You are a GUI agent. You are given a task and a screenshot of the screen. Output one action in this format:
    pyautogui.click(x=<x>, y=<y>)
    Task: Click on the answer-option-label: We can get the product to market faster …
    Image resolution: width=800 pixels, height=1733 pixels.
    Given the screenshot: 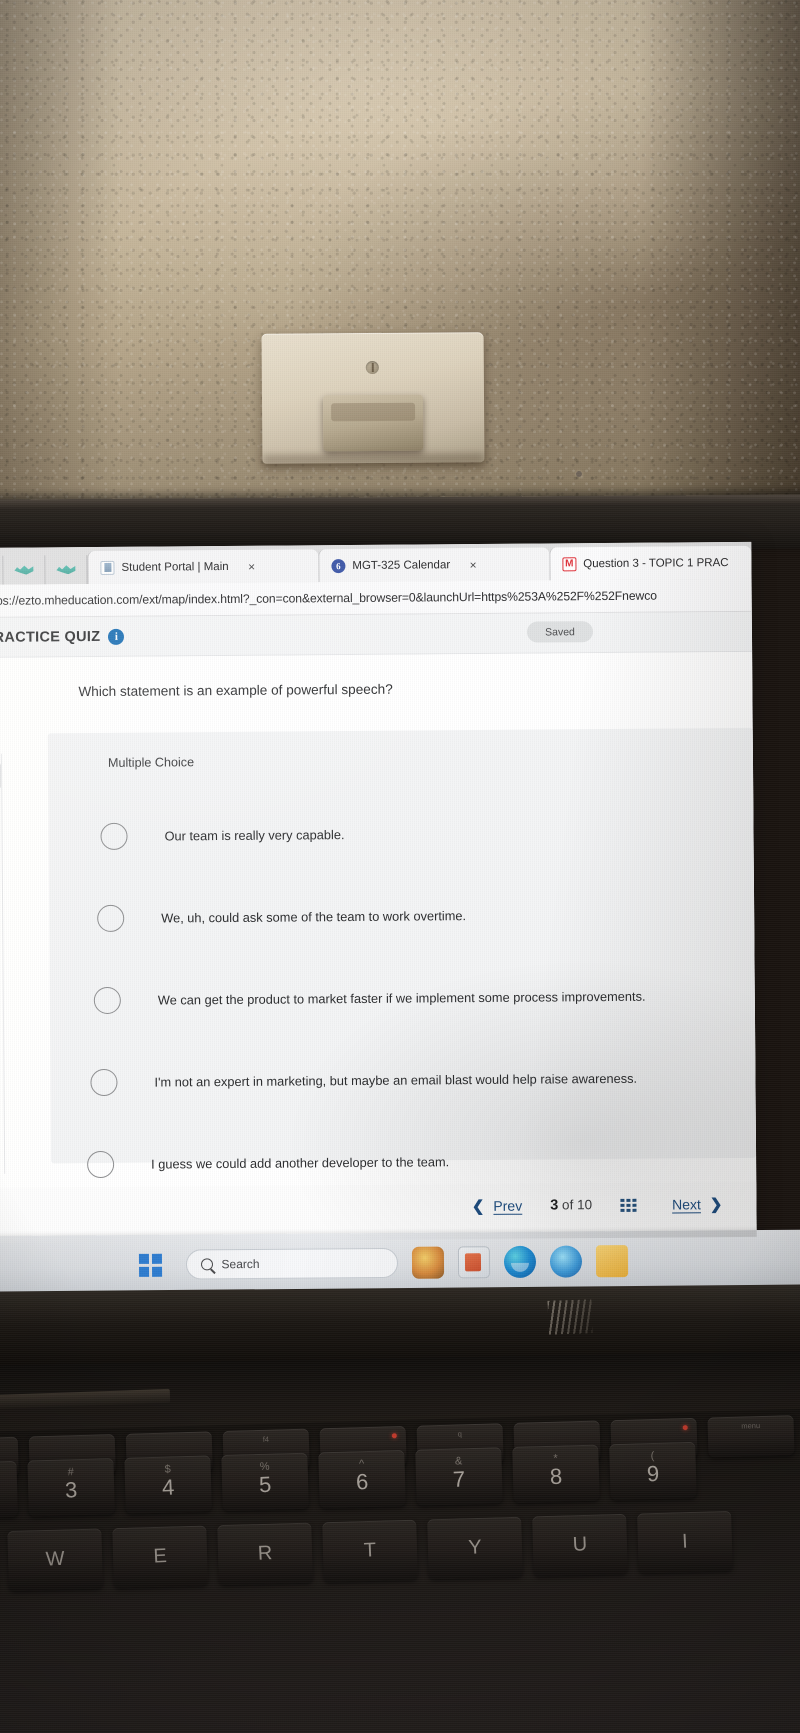 What is the action you would take?
    pyautogui.click(x=401, y=998)
    